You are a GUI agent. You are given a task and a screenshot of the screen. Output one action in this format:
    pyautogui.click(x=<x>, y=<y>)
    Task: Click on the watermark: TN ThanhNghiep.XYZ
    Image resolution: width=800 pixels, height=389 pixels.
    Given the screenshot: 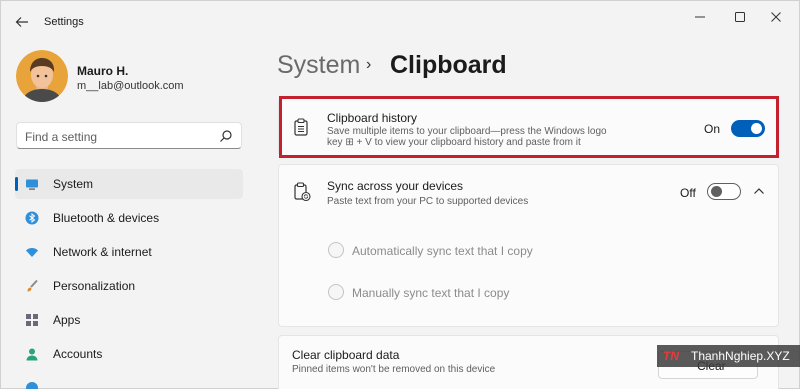 What is the action you would take?
    pyautogui.click(x=728, y=356)
    